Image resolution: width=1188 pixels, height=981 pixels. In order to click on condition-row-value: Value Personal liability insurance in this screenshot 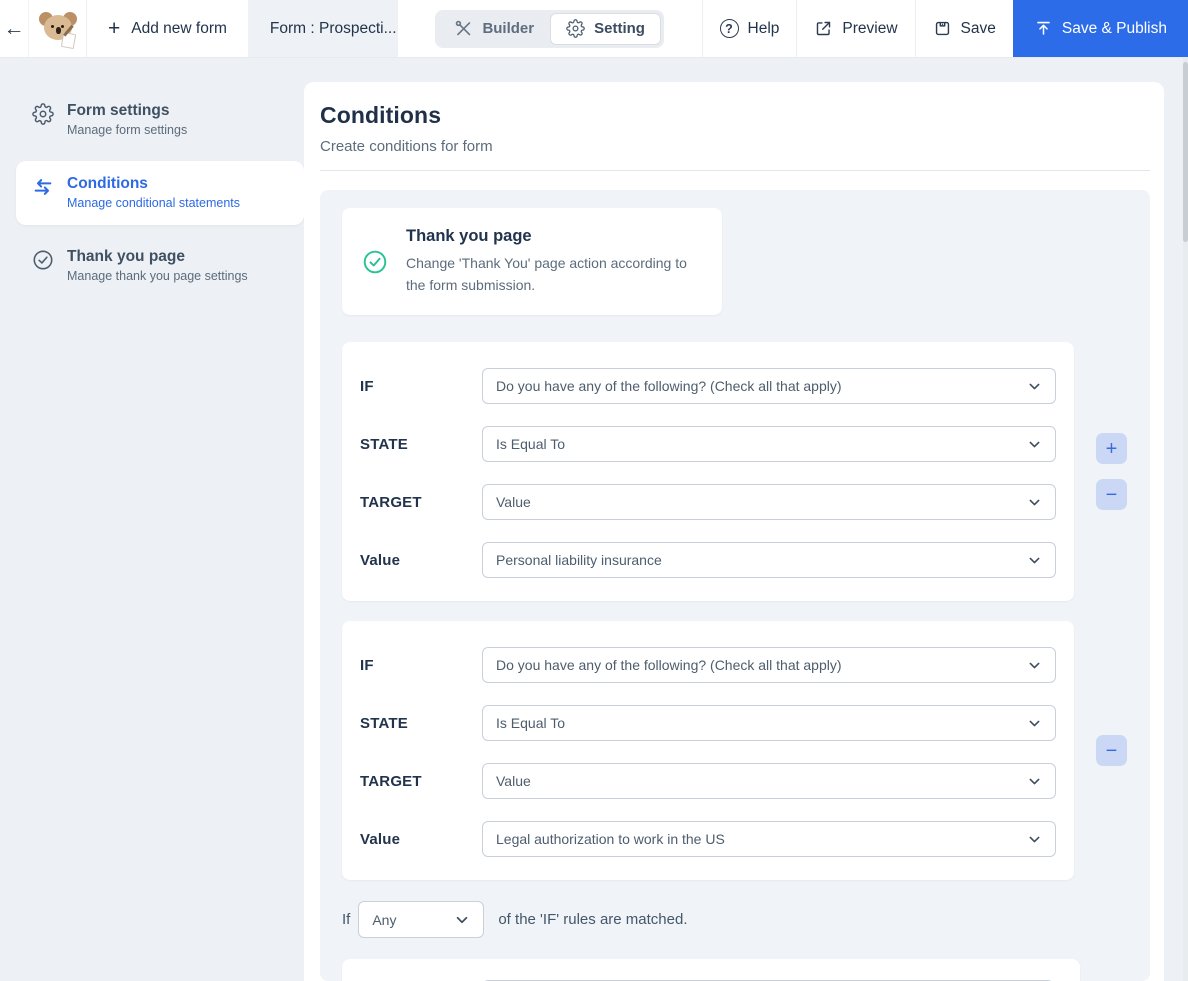, I will do `click(708, 560)`.